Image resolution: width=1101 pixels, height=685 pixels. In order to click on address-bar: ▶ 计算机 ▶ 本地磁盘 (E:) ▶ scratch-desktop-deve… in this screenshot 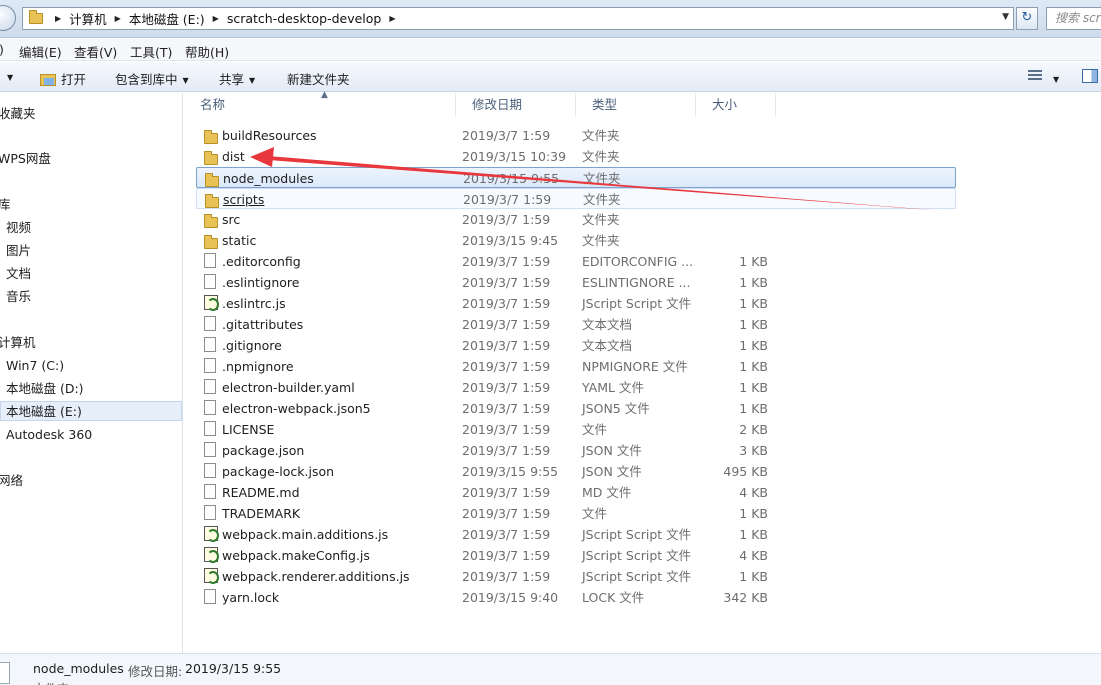, I will do `click(518, 18)`.